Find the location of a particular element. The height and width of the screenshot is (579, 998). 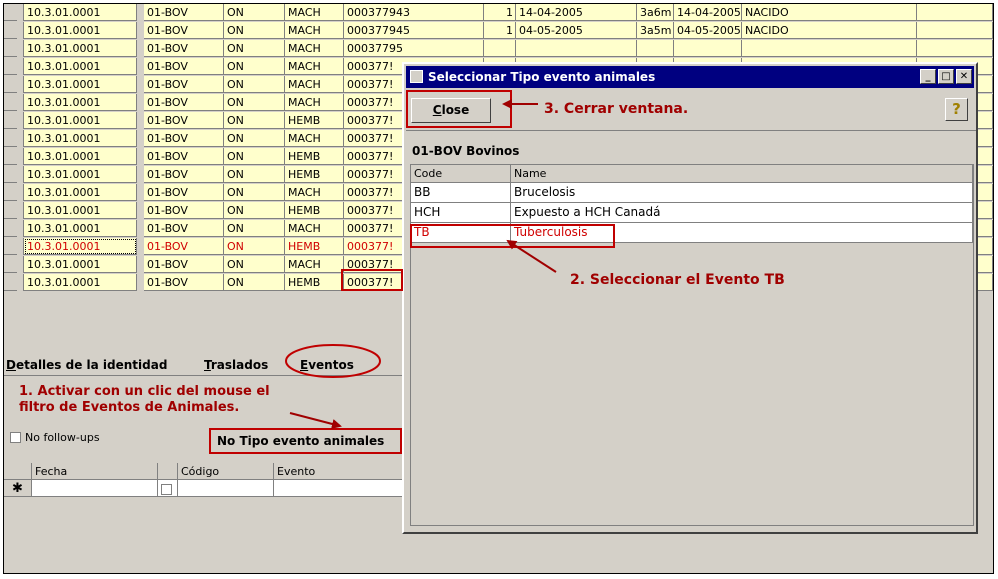

cell-origin is located at coordinates (829, 48).